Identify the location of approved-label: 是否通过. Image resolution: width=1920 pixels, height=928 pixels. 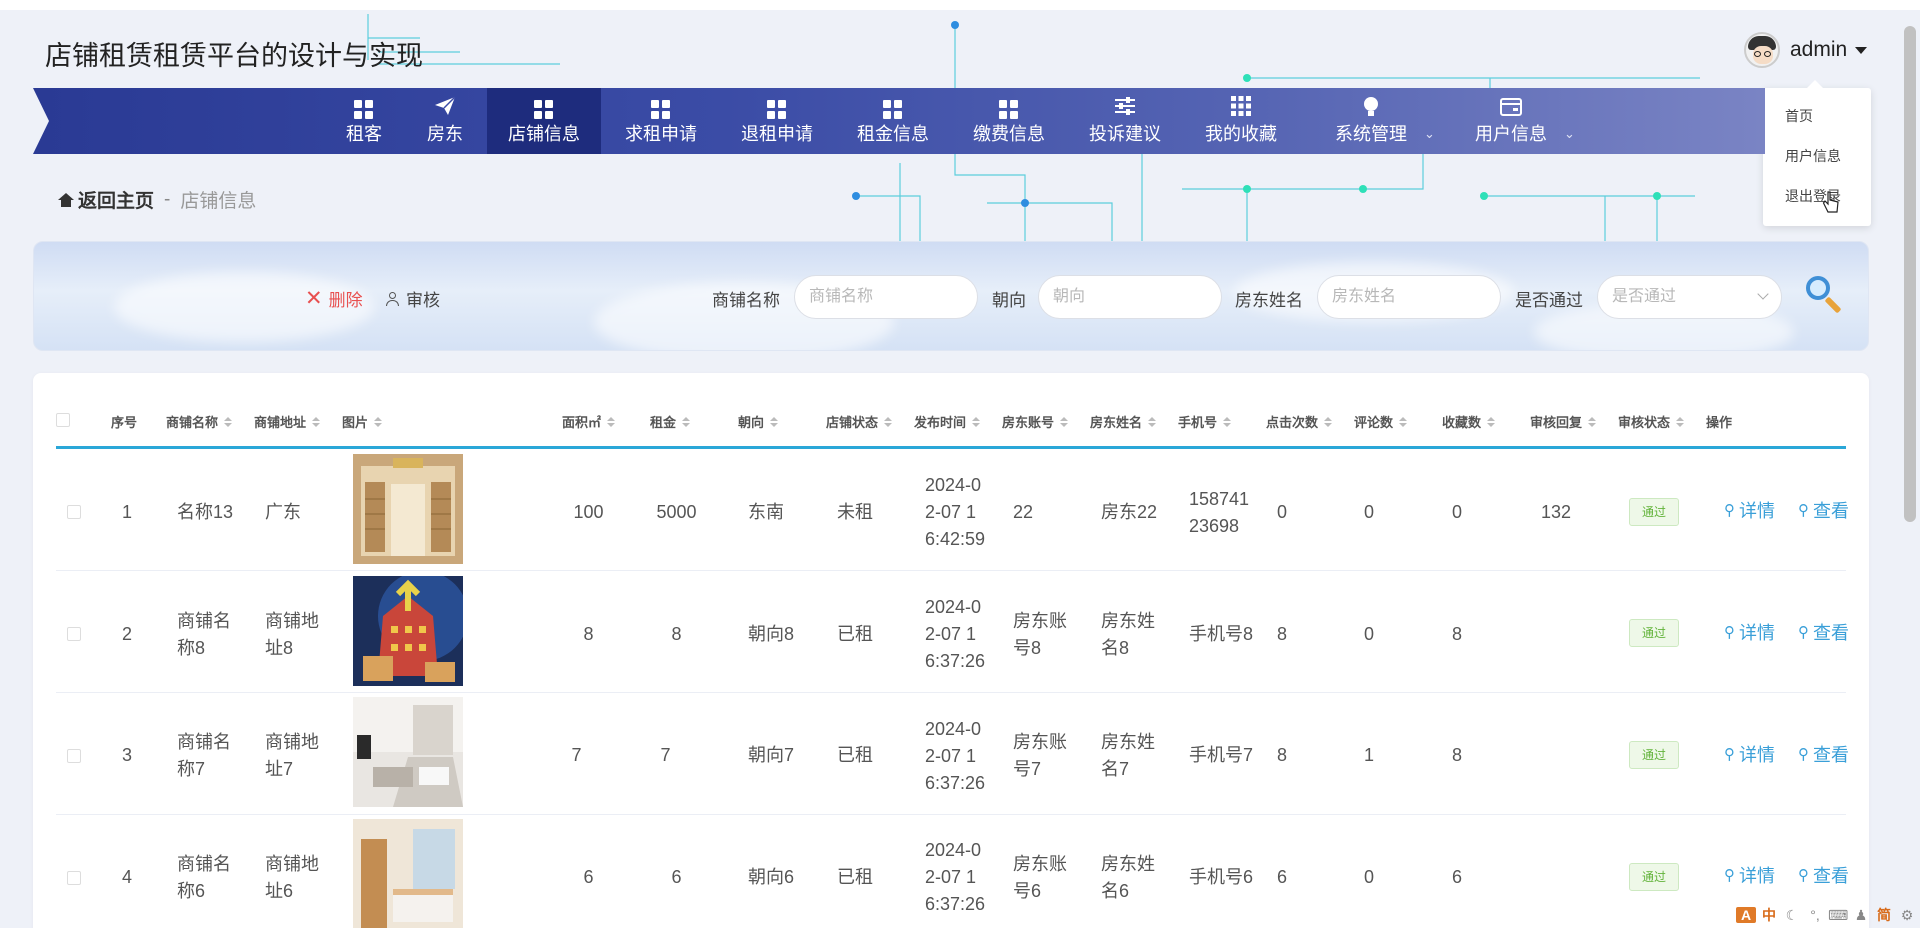
(1549, 300).